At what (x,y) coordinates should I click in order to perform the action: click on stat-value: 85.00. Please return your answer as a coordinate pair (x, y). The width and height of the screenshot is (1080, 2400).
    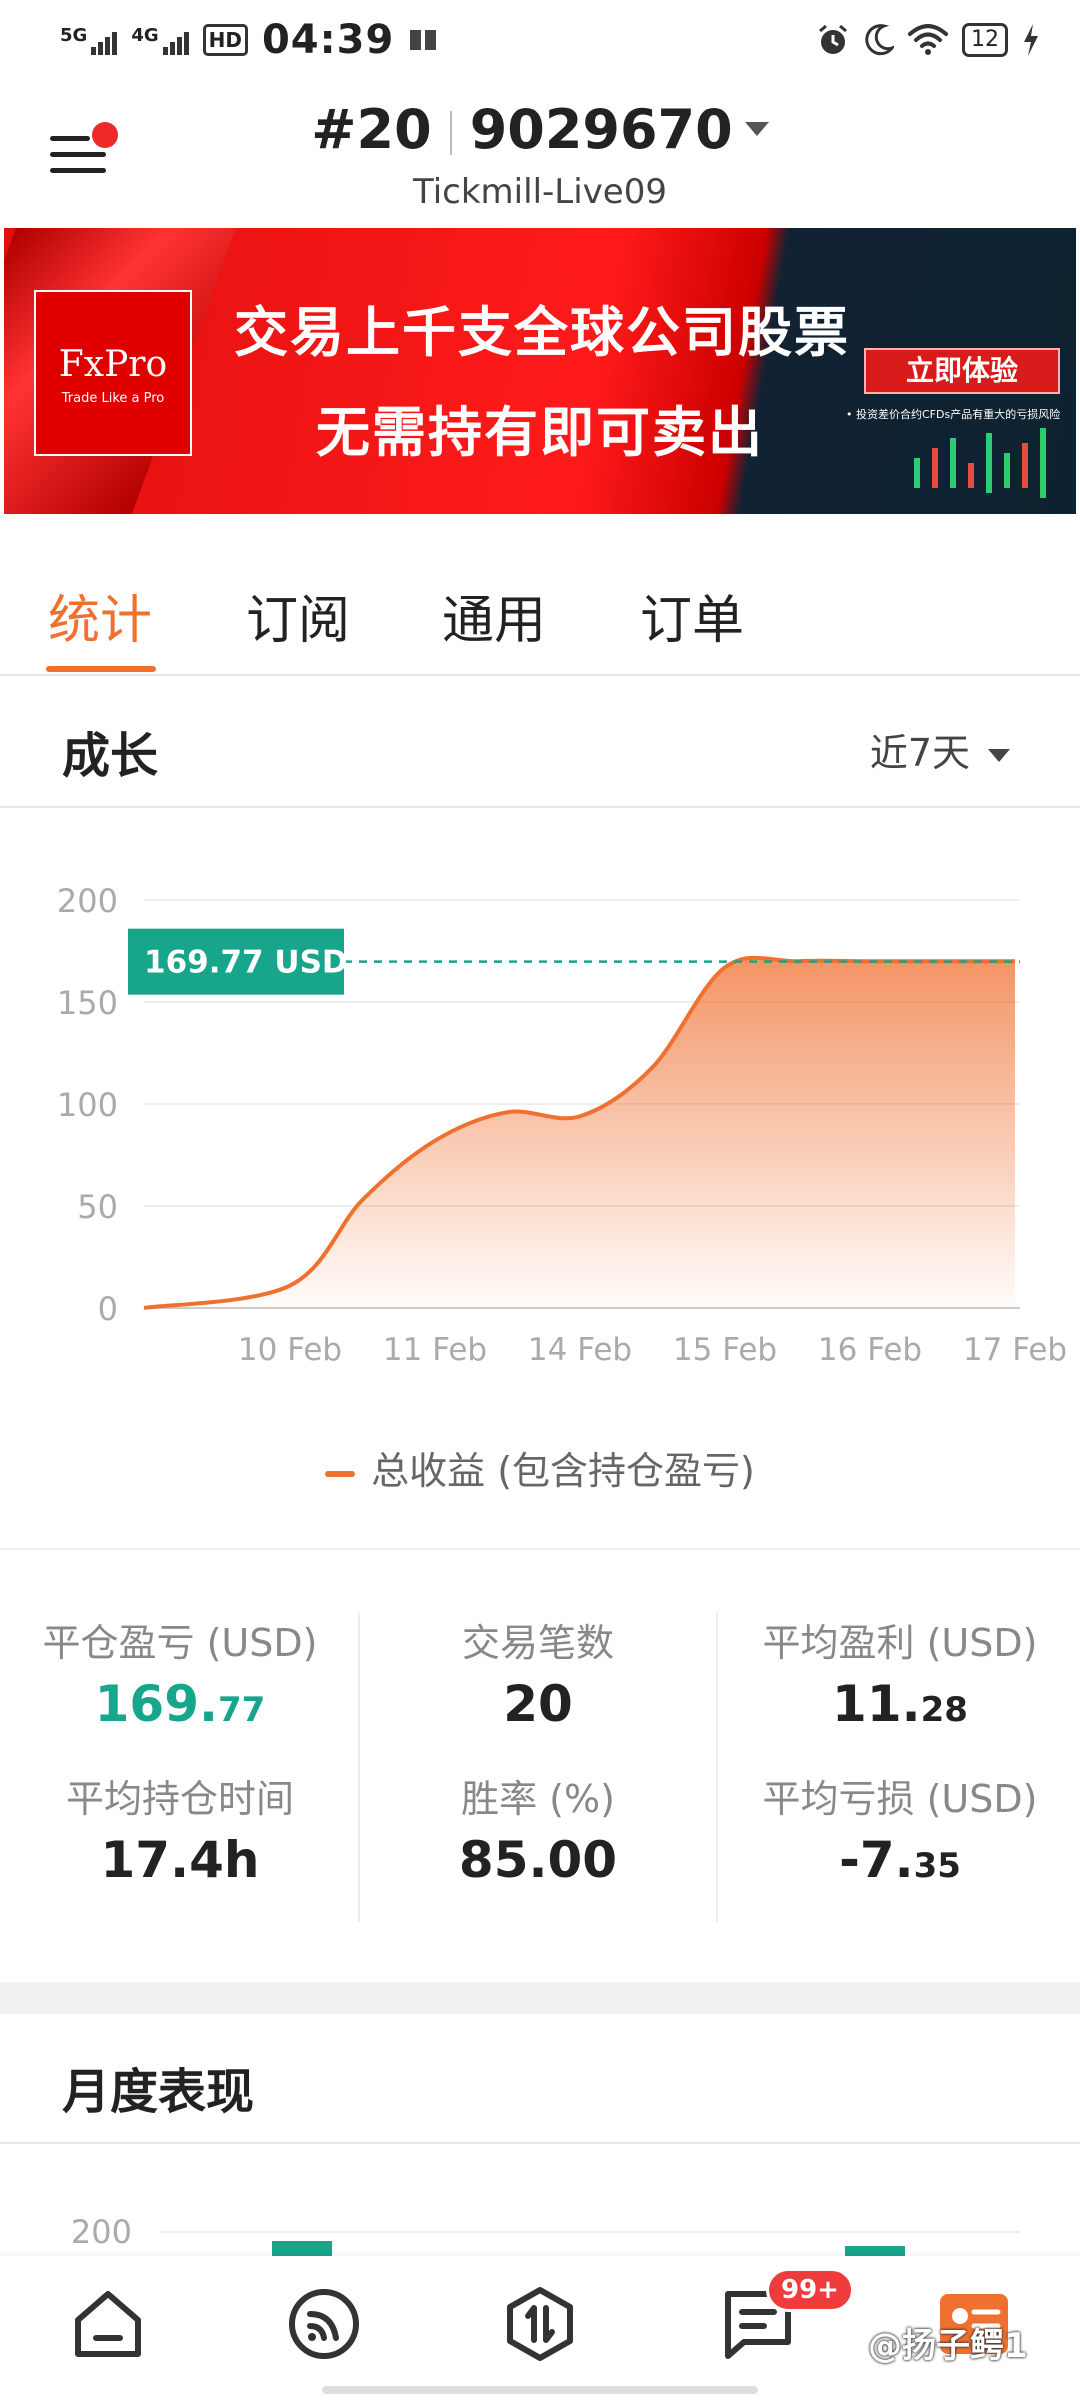
    Looking at the image, I should click on (538, 1860).